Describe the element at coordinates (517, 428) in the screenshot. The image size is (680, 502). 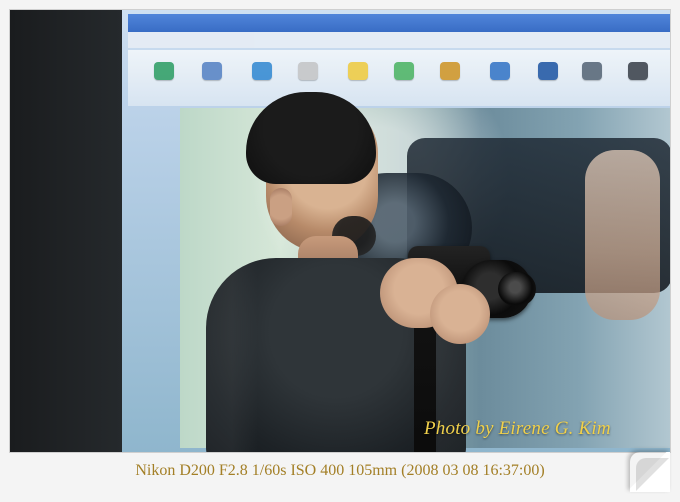
I see `photo-credit-text: Photo by Eirene G. Kim` at that location.